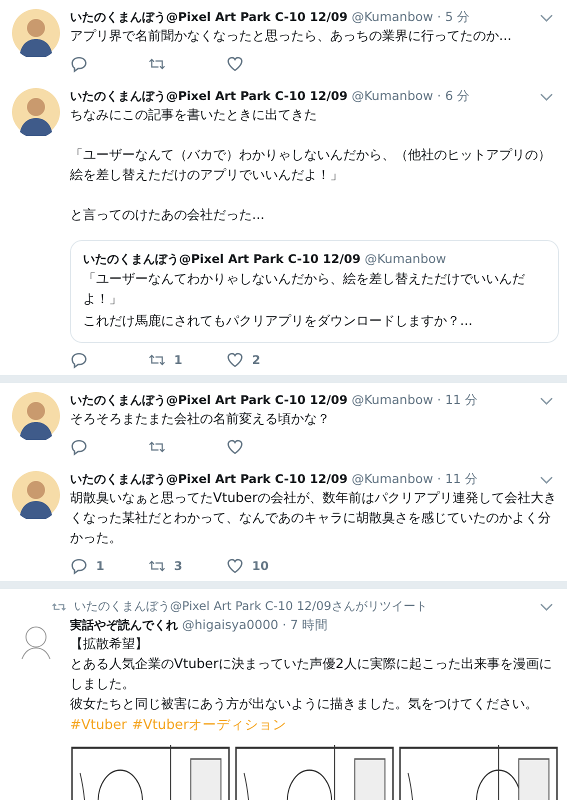 The image size is (567, 800). Describe the element at coordinates (178, 360) in the screenshot. I see `retweet-count: 1` at that location.